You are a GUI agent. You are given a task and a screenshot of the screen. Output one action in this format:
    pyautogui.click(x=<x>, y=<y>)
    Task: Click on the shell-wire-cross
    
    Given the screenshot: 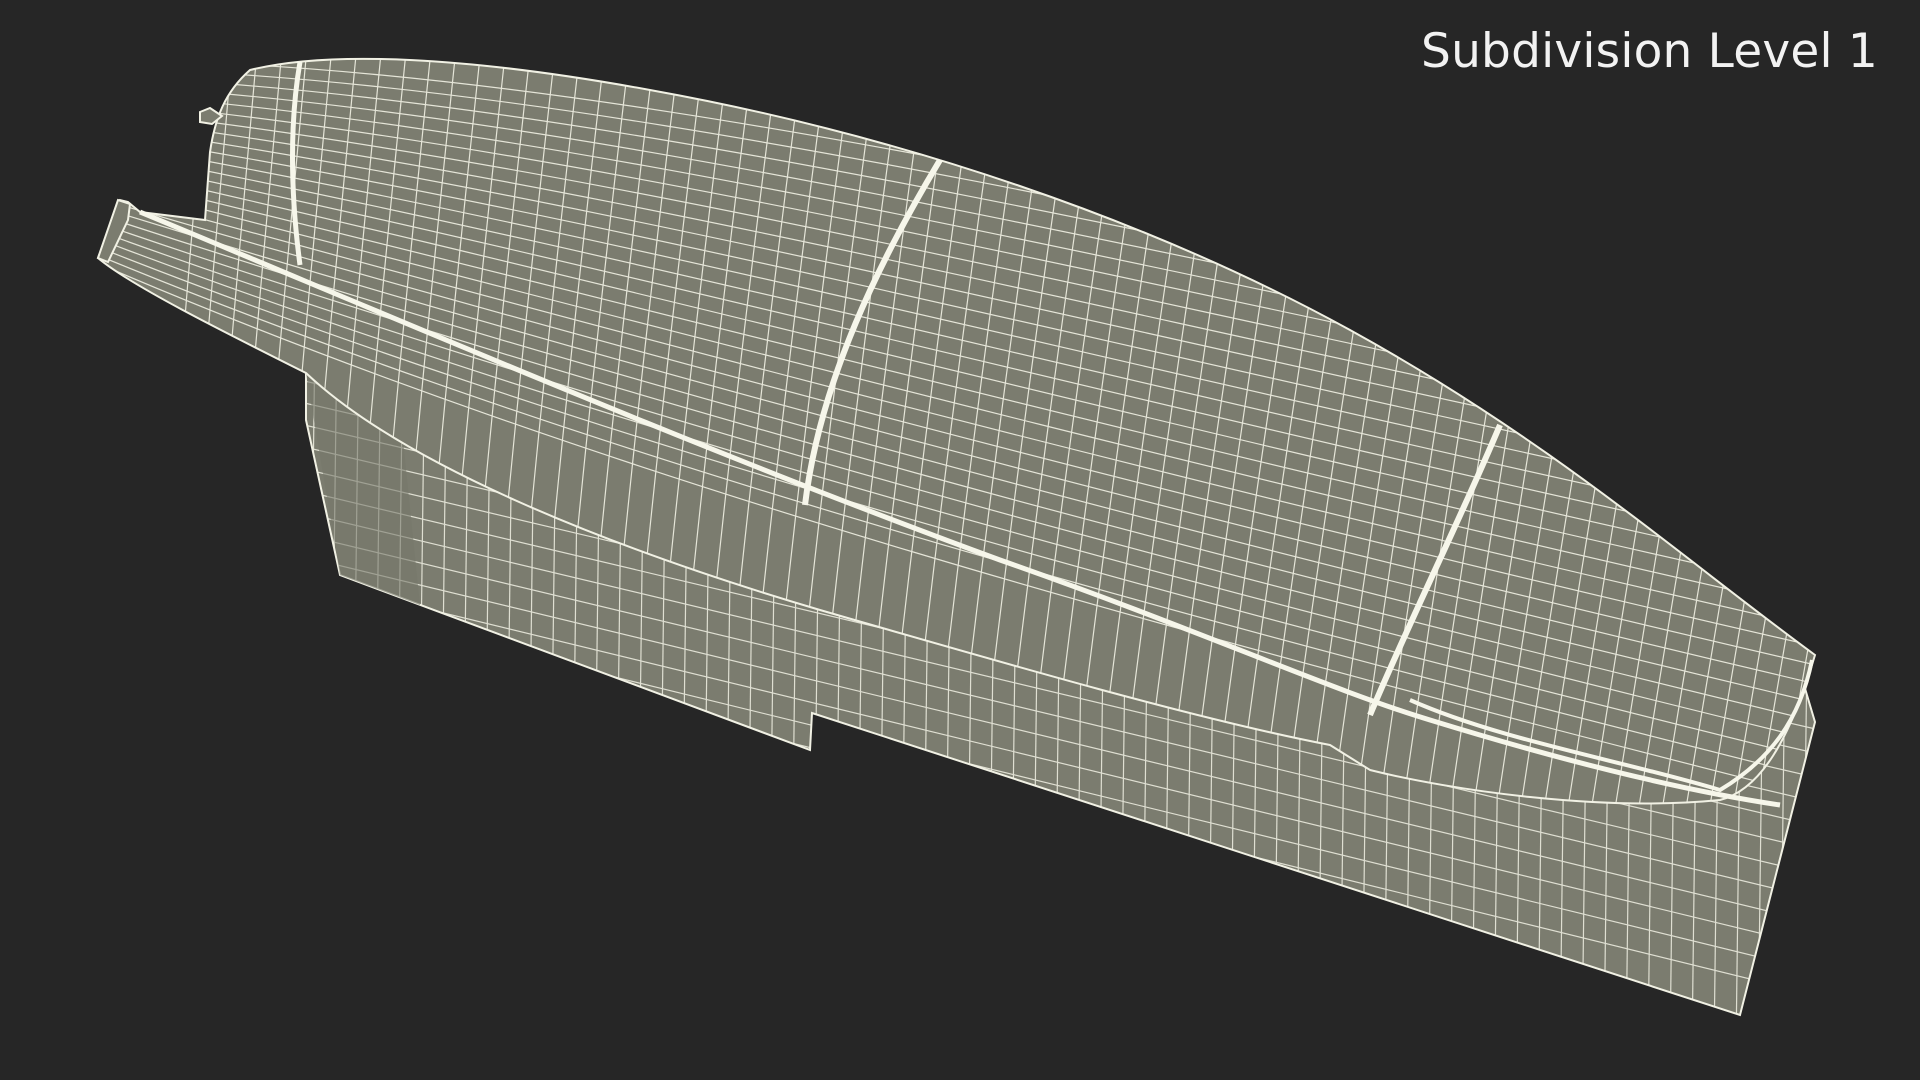 What is the action you would take?
    pyautogui.click(x=178, y=431)
    